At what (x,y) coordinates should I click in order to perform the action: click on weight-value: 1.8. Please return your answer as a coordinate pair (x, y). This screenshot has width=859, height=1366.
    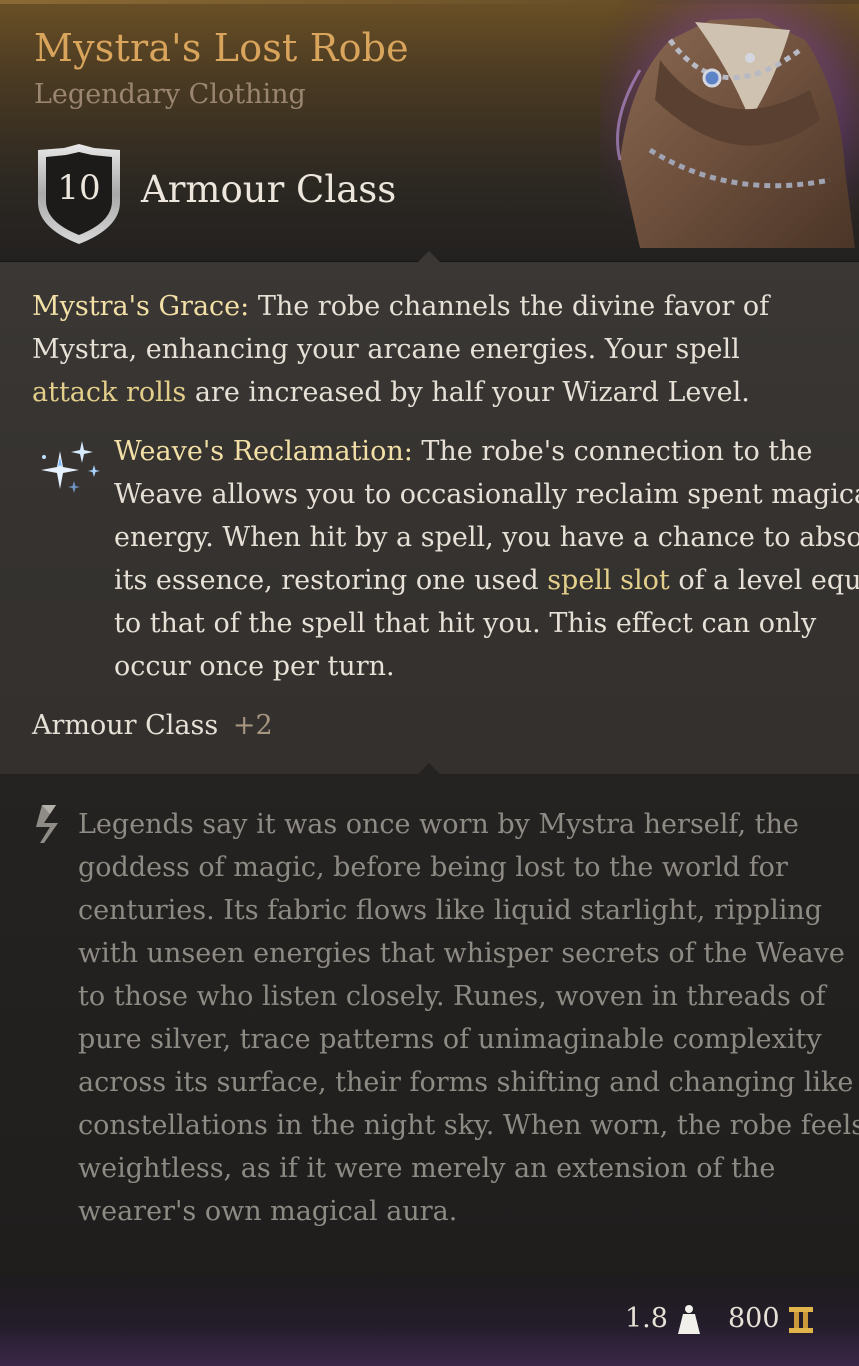
    Looking at the image, I should click on (646, 1318).